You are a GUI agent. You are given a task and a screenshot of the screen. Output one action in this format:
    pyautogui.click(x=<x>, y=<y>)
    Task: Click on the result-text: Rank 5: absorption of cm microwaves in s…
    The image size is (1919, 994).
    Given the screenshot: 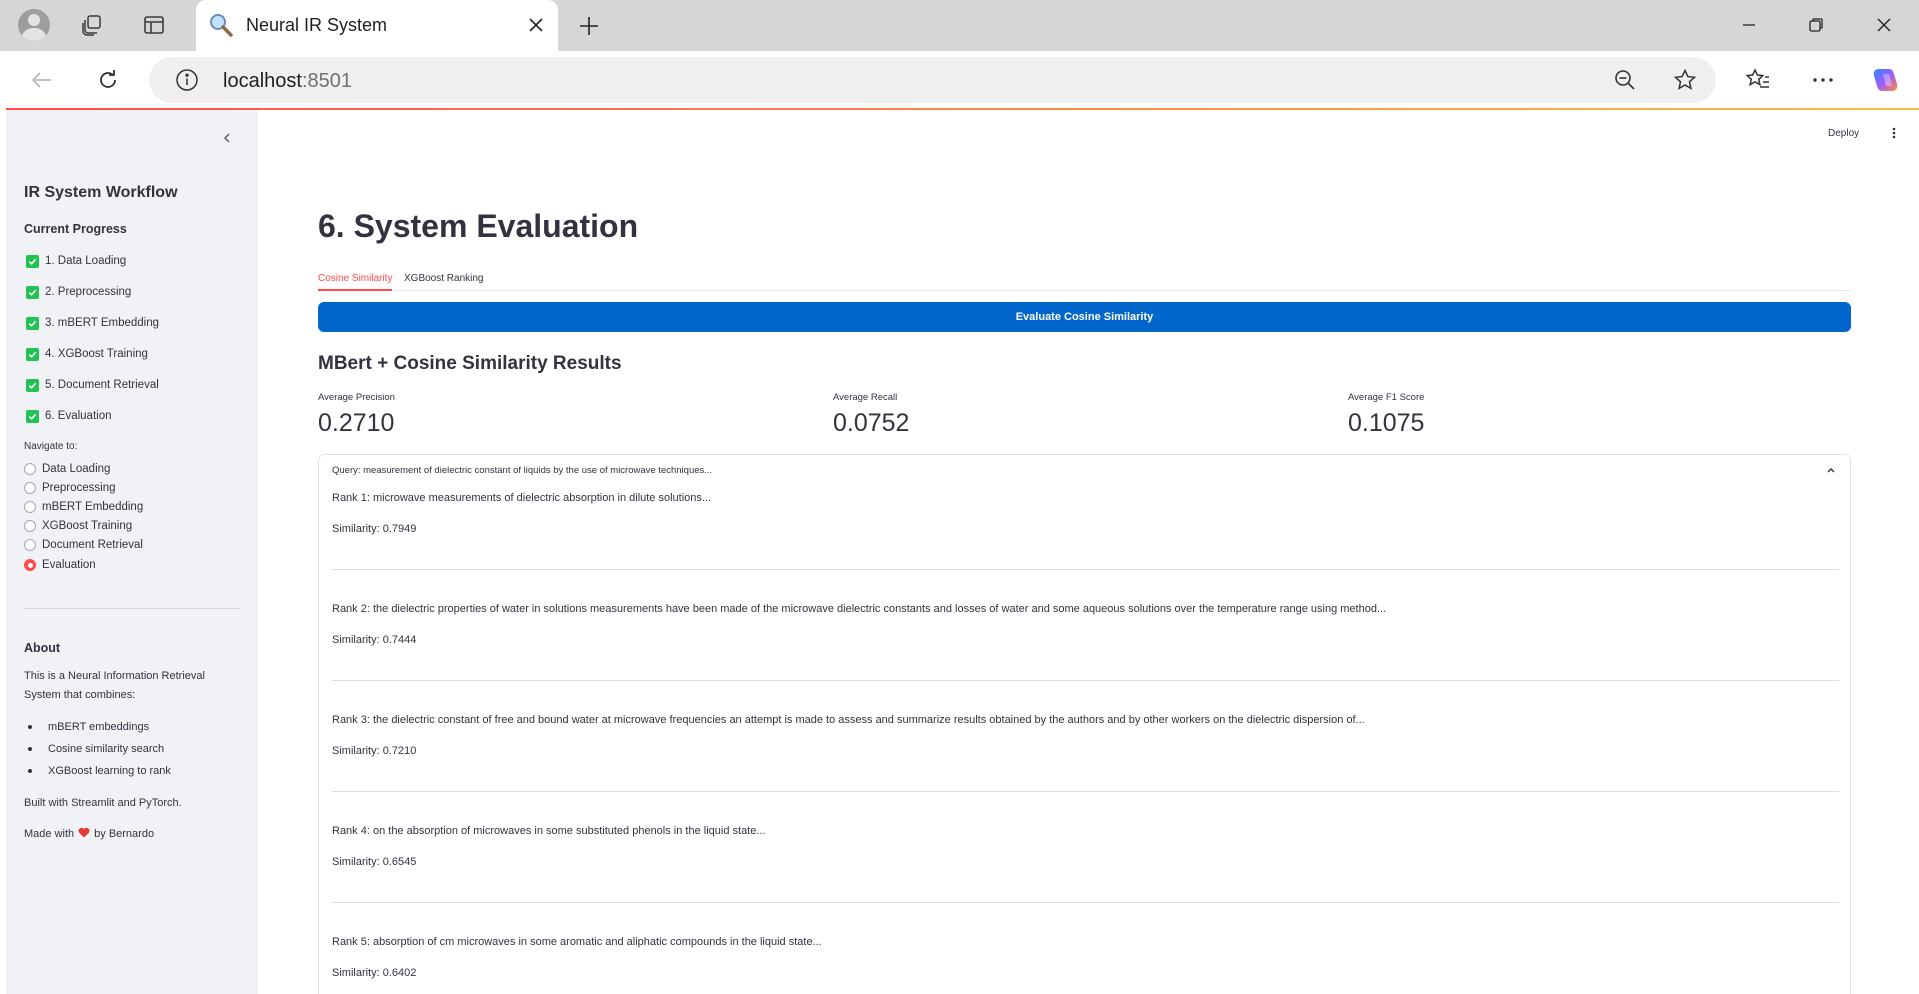 What is the action you would take?
    pyautogui.click(x=577, y=942)
    